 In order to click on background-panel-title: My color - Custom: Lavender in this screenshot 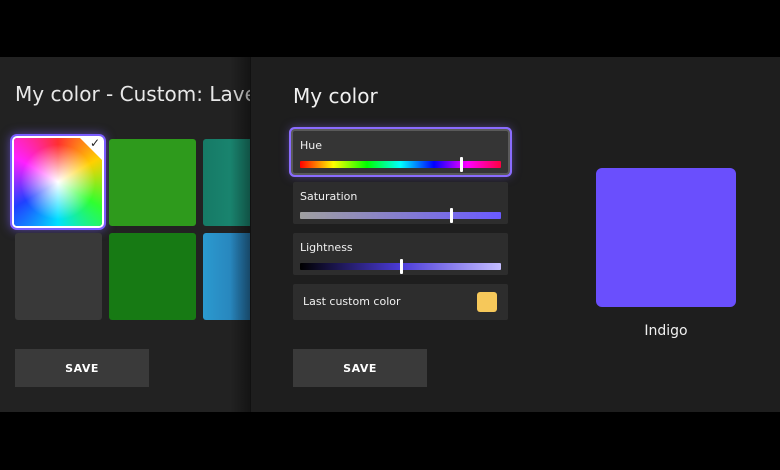, I will do `click(132, 94)`.